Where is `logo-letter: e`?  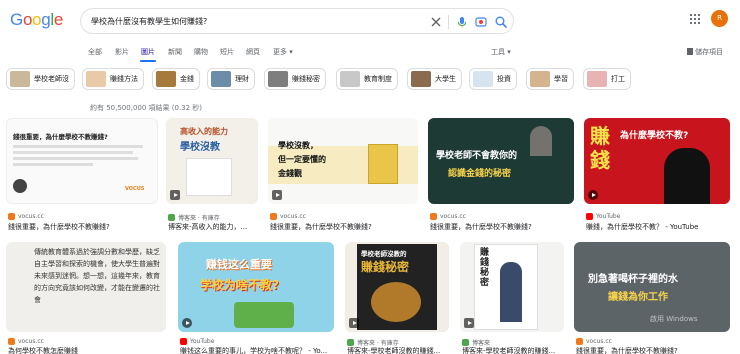
logo-letter: e is located at coordinates (58, 19).